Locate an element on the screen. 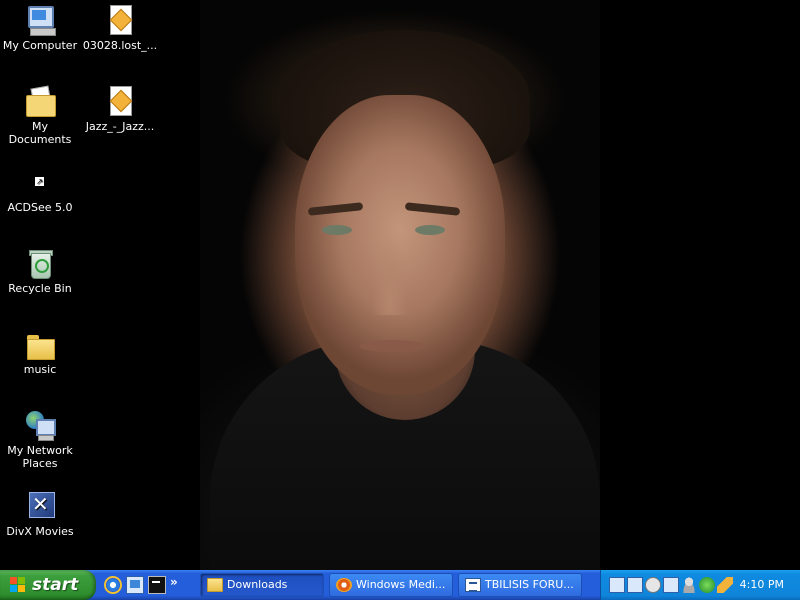 The width and height of the screenshot is (800, 600). command-prompt-icon is located at coordinates (157, 585).